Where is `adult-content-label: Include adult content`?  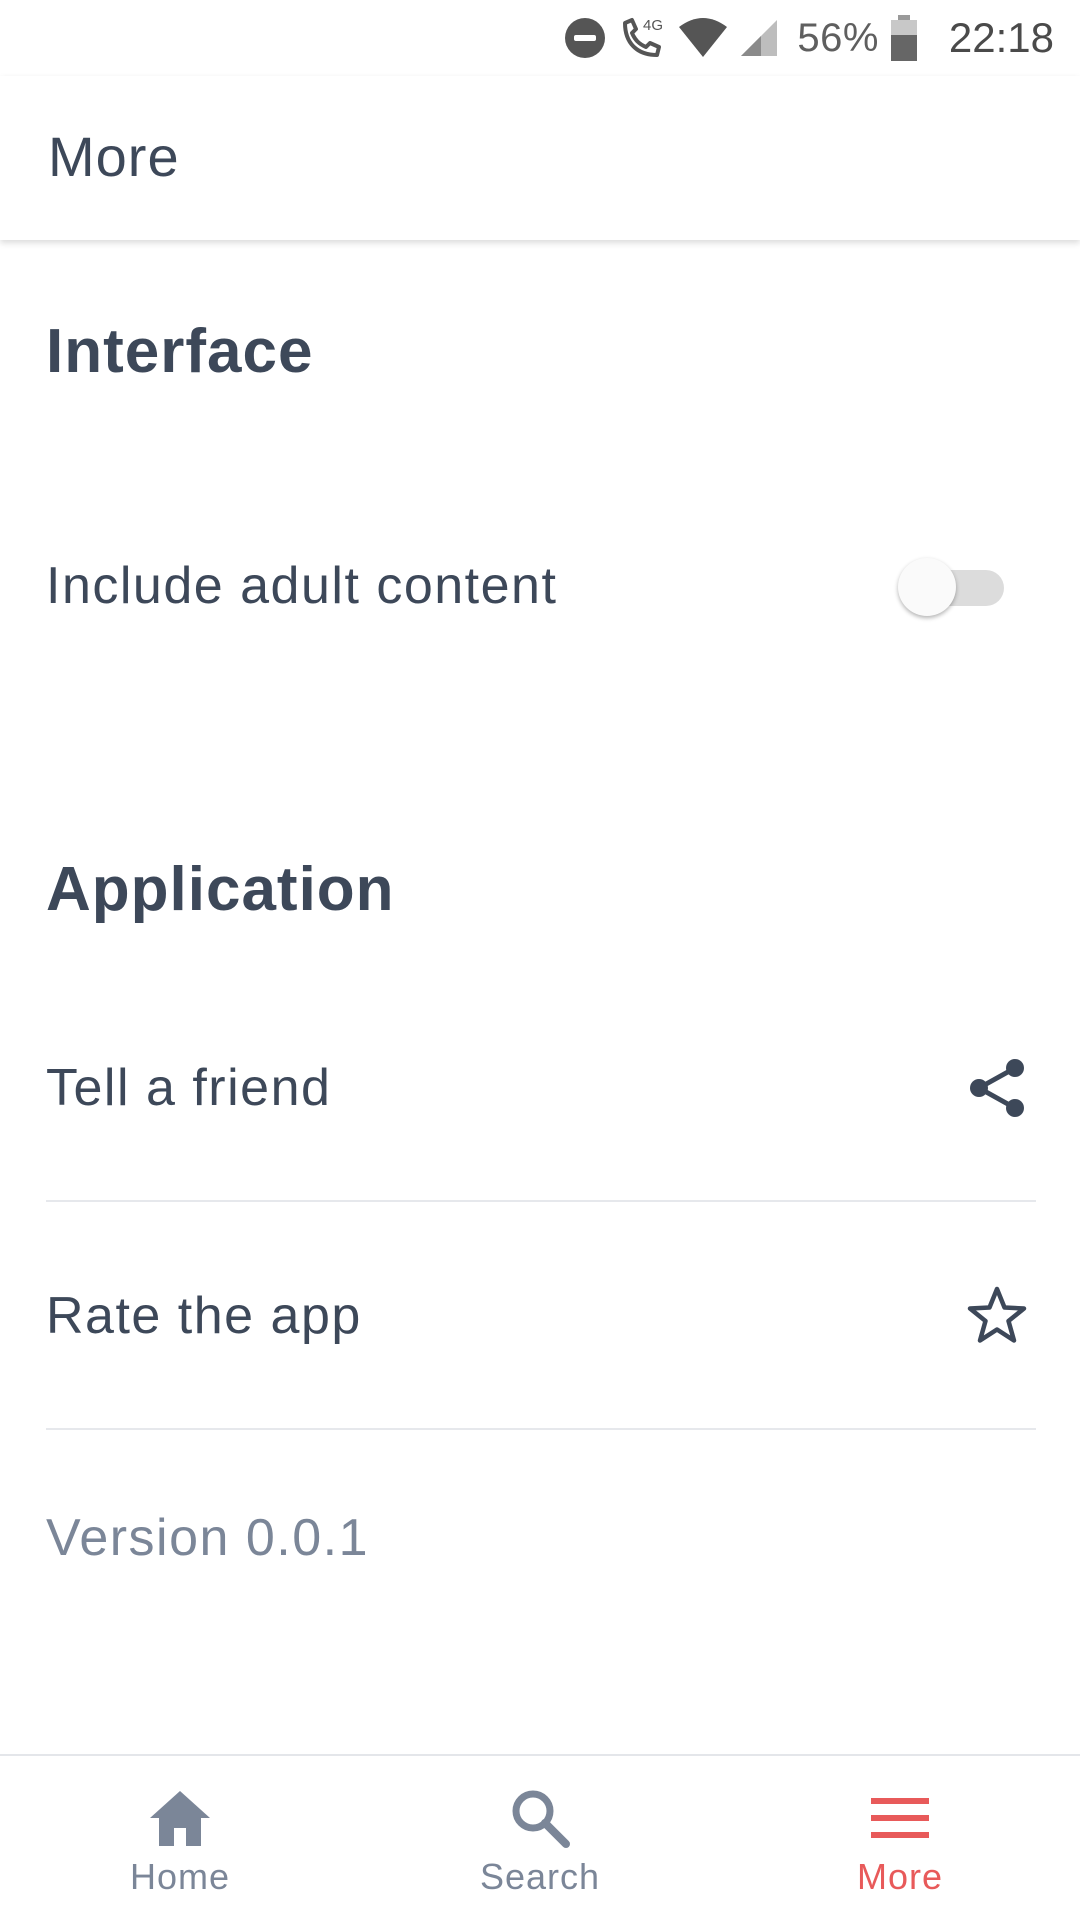 adult-content-label: Include adult content is located at coordinates (302, 586).